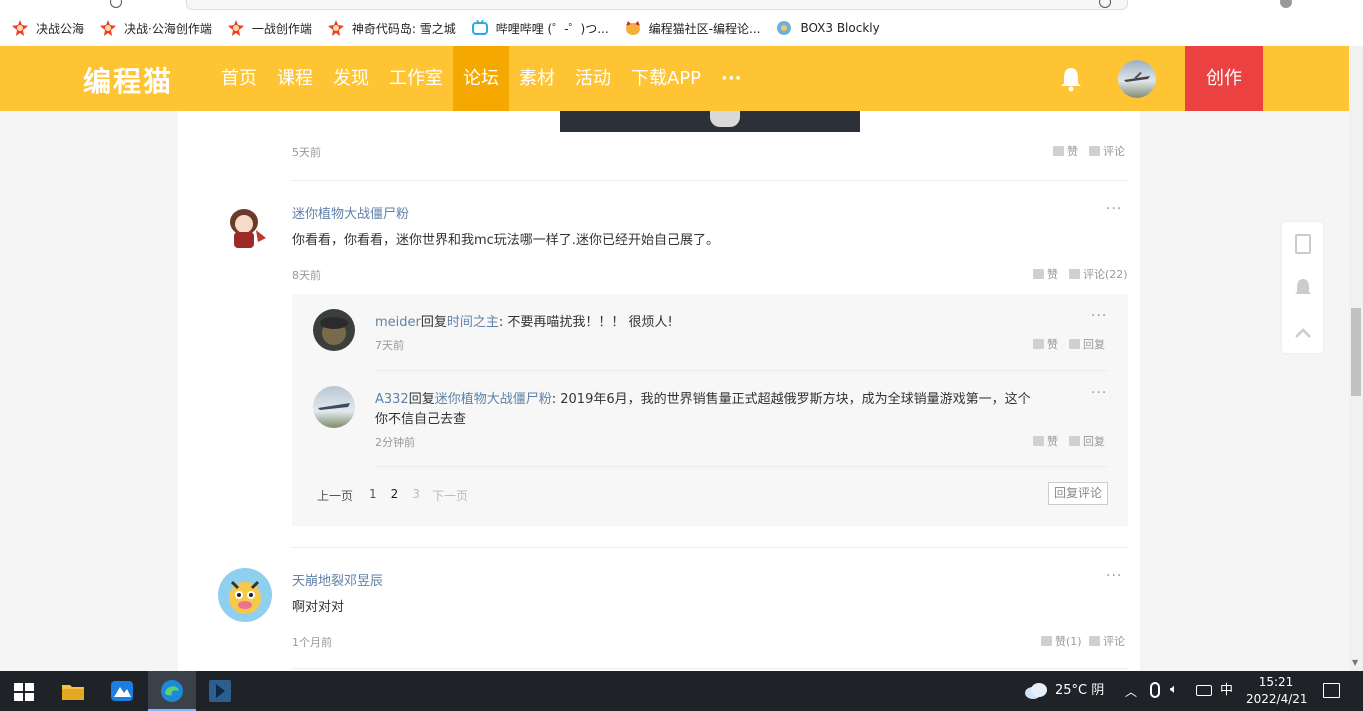 The image size is (1363, 711). I want to click on battery-icon, so click(1204, 690).